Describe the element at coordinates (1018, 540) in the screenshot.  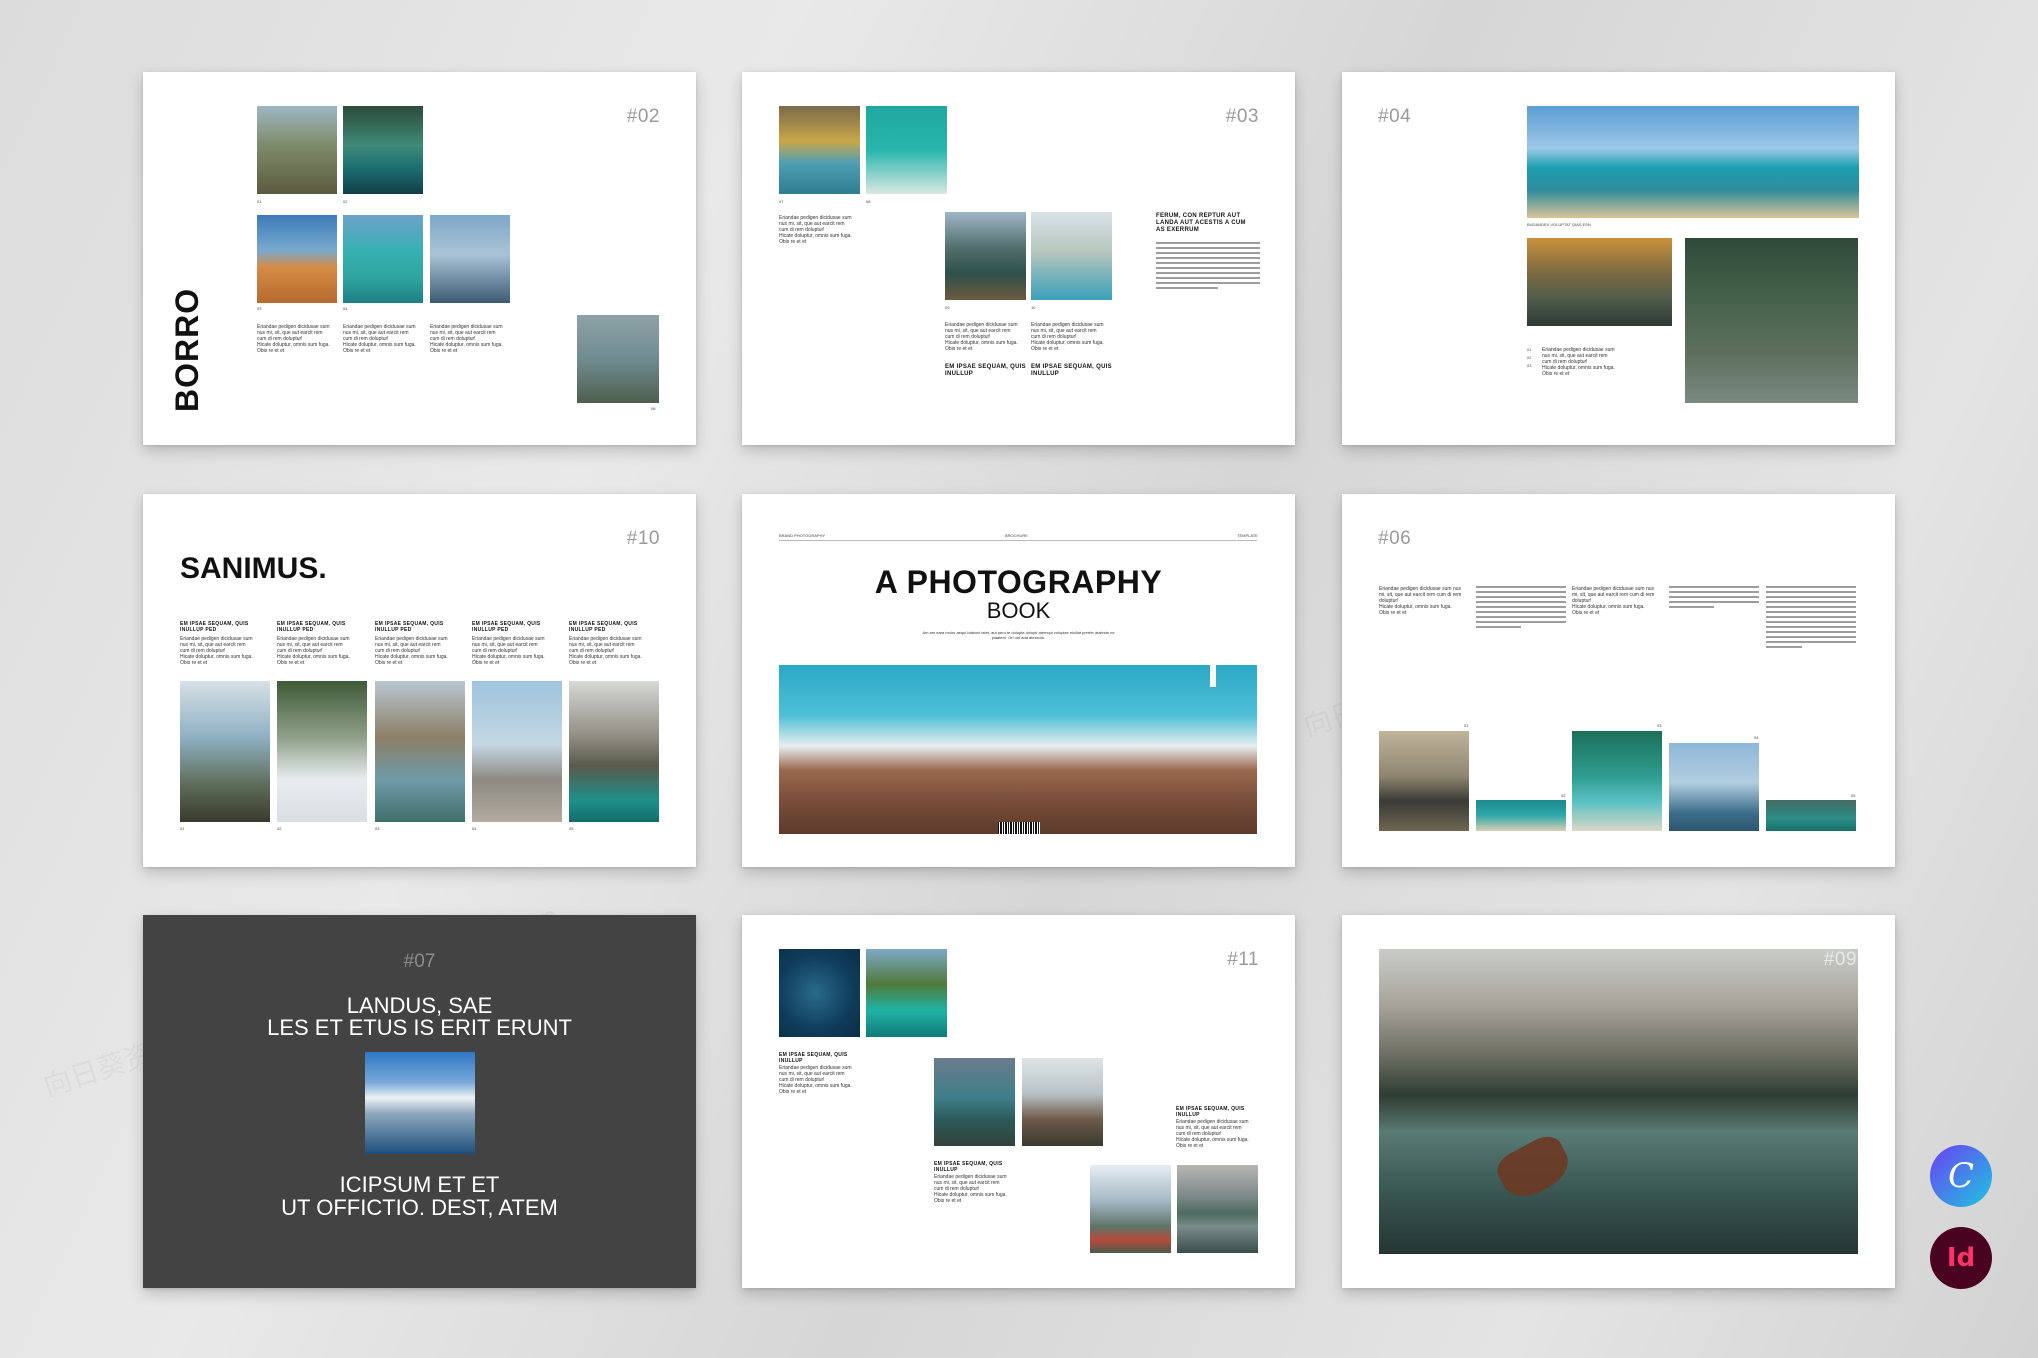
I see `cover-rule` at that location.